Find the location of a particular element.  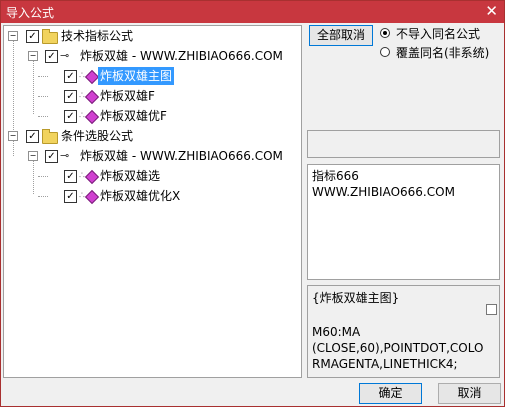

tree-item: ✓ ∴ 炸板双雄F is located at coordinates (151, 96).